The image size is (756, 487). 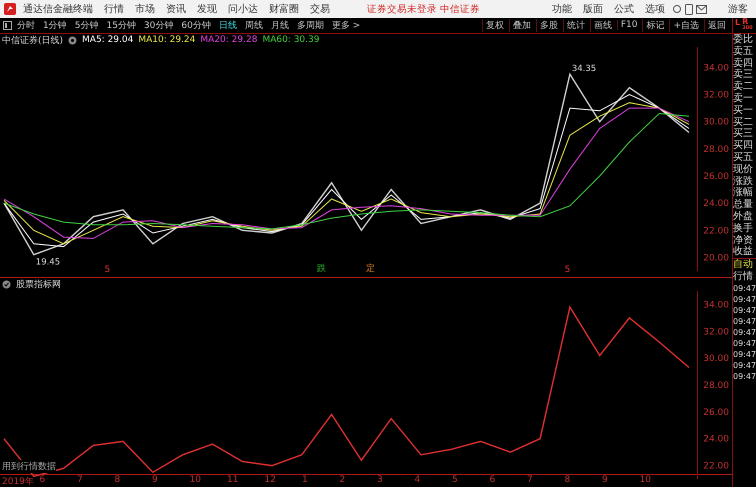 I want to click on panel-toggle-icon, so click(x=7, y=25).